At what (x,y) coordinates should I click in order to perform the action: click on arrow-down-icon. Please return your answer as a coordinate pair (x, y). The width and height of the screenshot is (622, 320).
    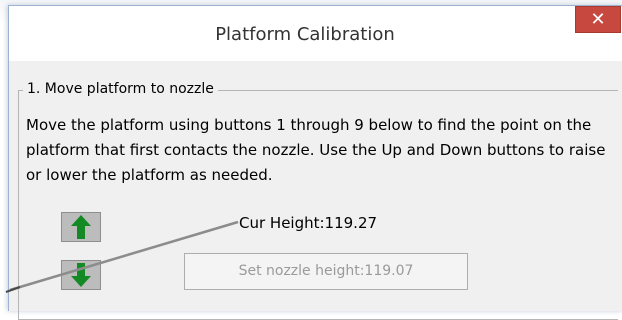
    Looking at the image, I should click on (81, 275).